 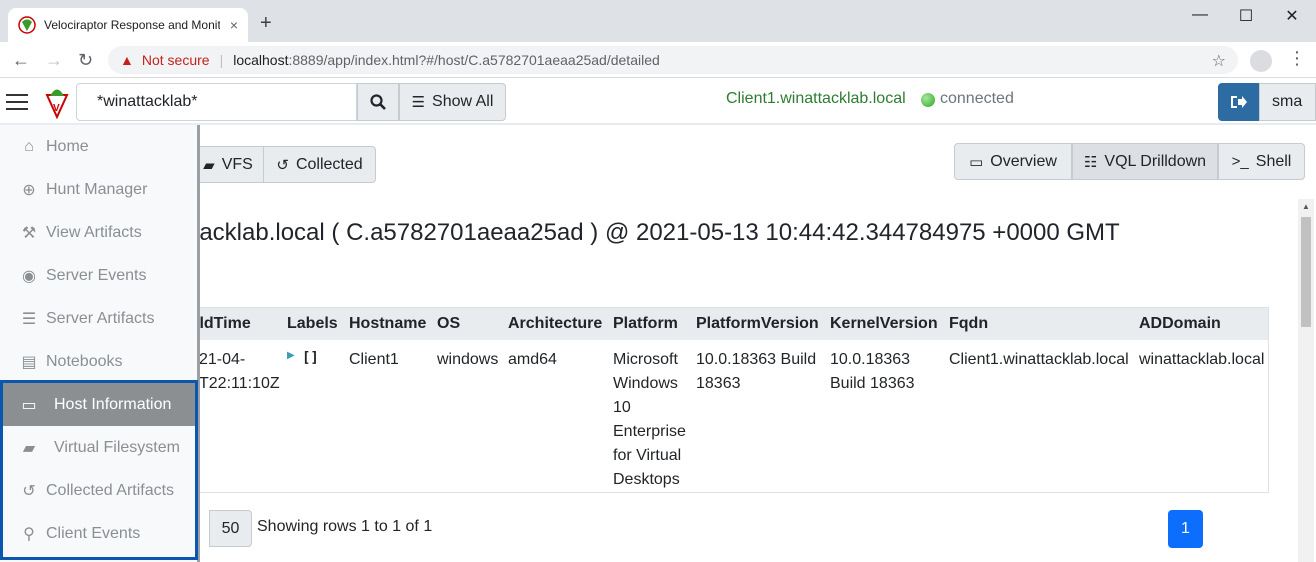 I want to click on sidebar-item-notebooks: ▤ Notebooks, so click(x=98, y=361).